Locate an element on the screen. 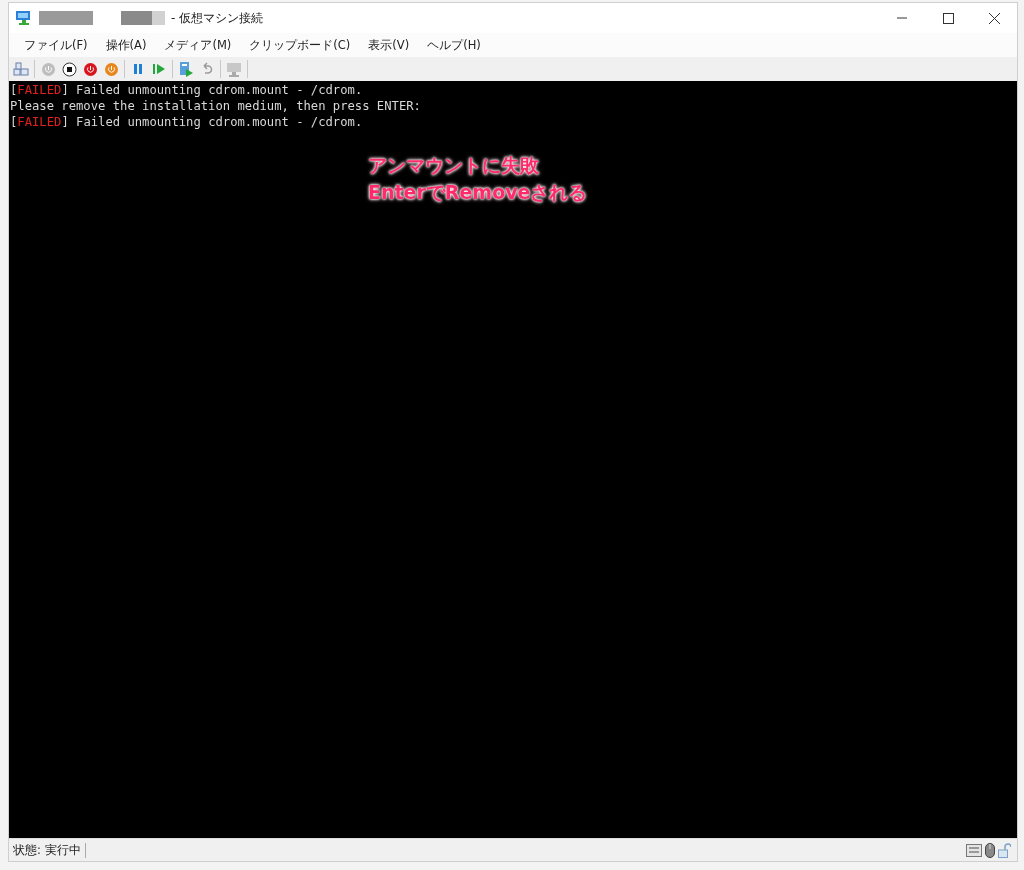 The width and height of the screenshot is (1024, 870). menu-item: ファイル(F) is located at coordinates (56, 45).